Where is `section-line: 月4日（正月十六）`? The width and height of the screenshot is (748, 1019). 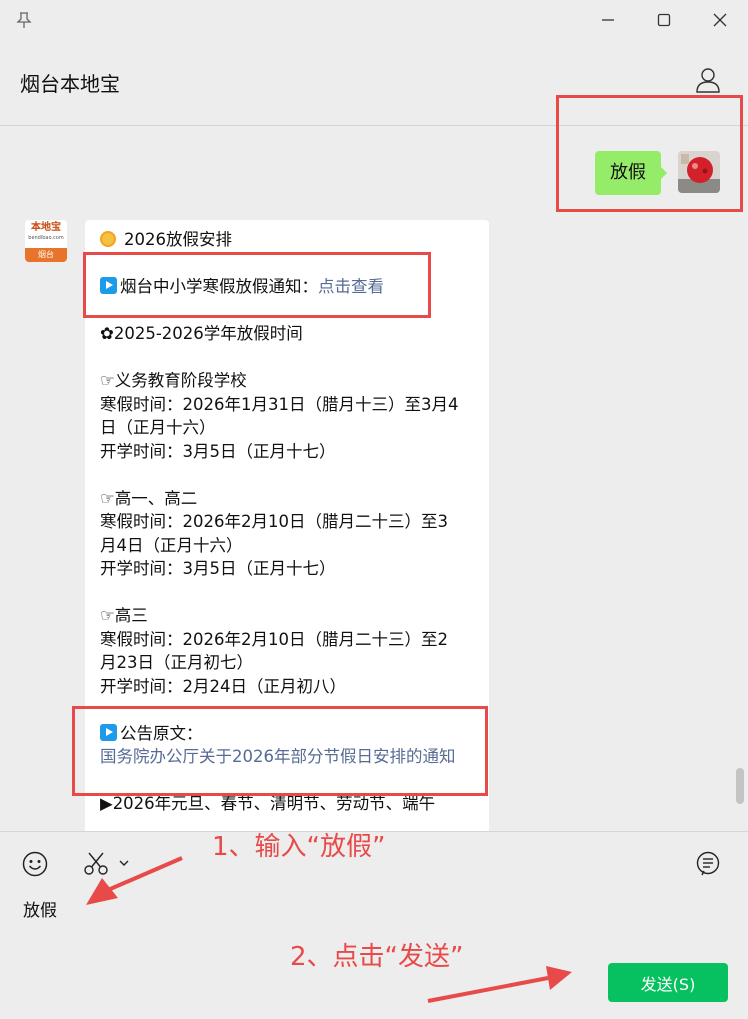
section-line: 月4日（正月十六） is located at coordinates (171, 545).